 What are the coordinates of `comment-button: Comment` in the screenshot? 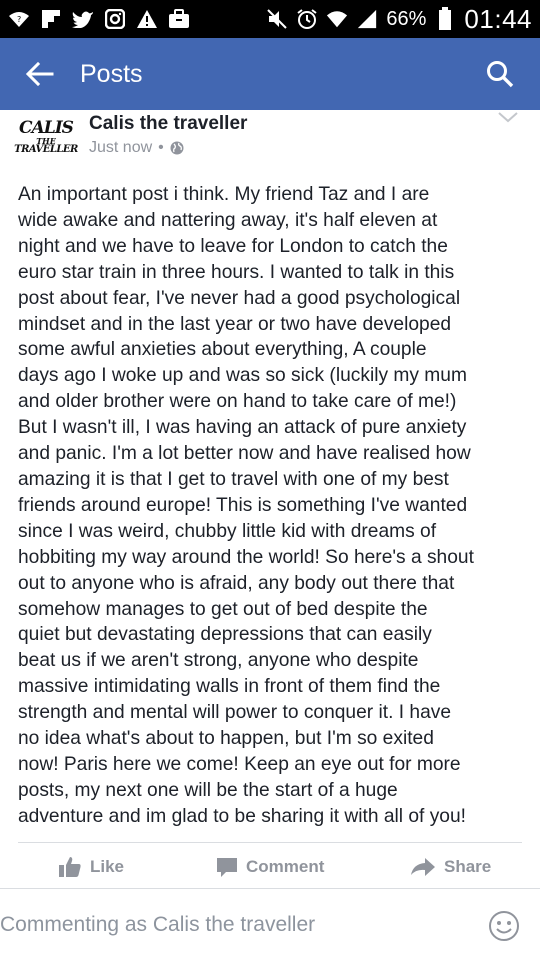 It's located at (270, 867).